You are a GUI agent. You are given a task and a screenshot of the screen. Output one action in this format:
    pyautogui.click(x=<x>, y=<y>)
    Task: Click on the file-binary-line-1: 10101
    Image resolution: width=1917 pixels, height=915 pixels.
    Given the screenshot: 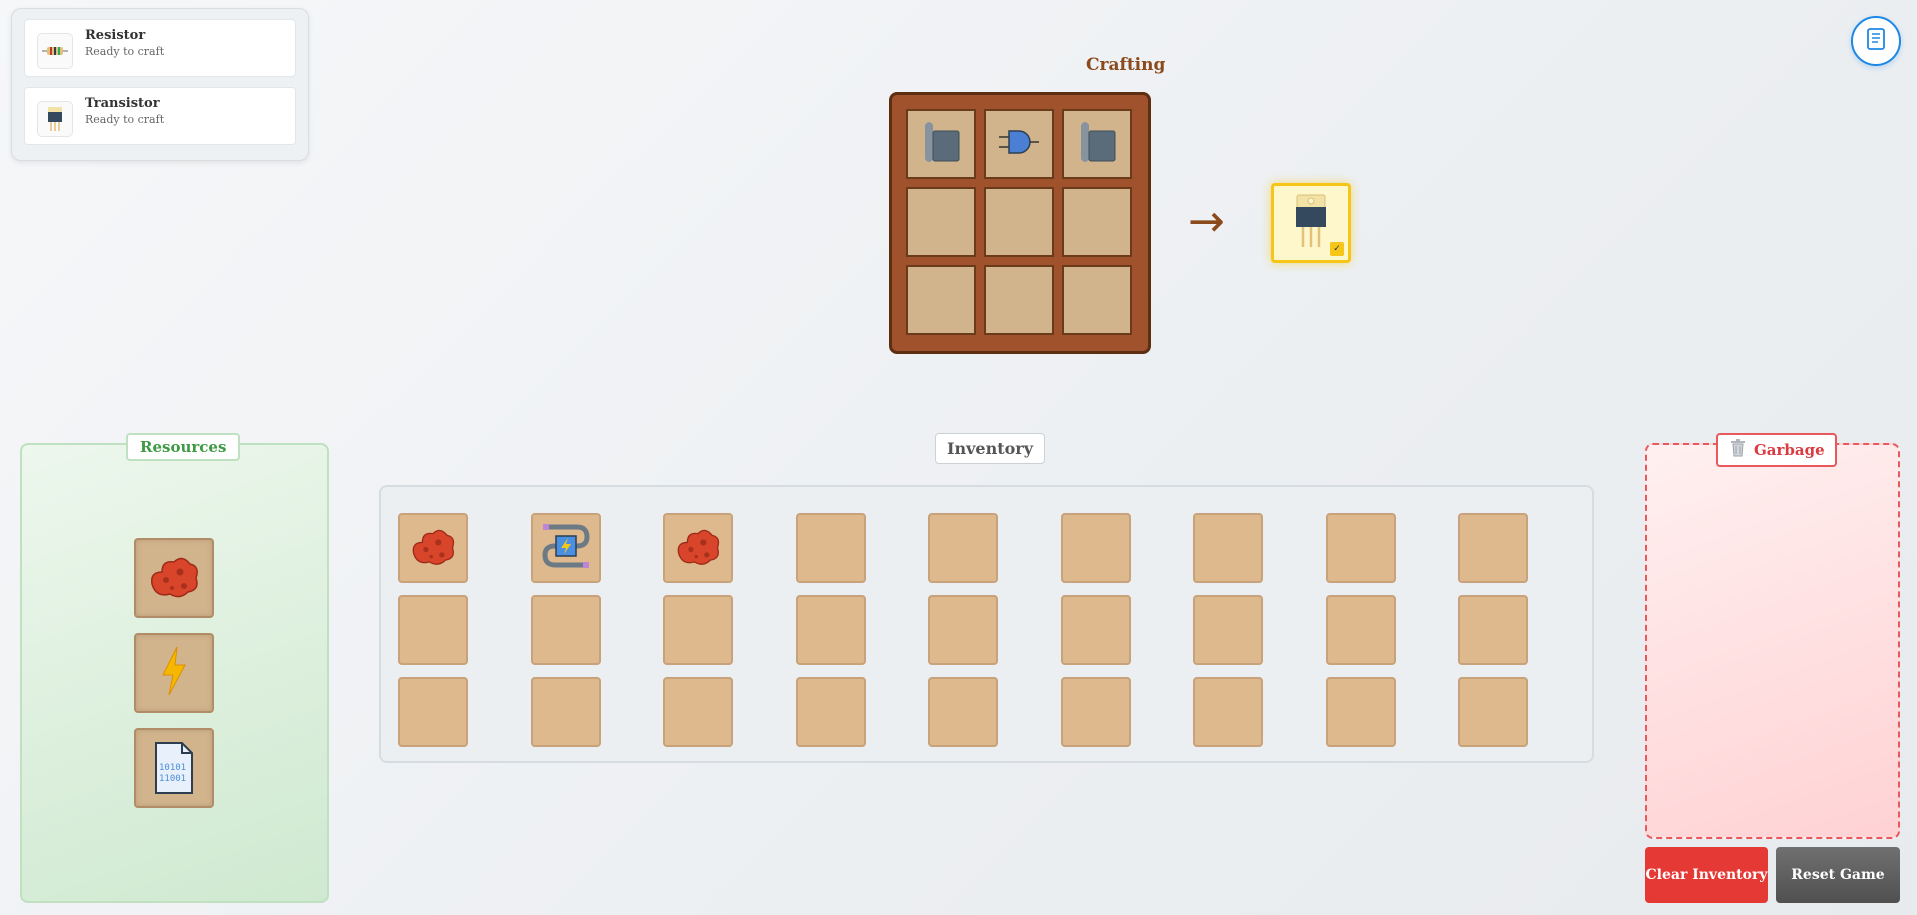 What is the action you would take?
    pyautogui.click(x=173, y=768)
    